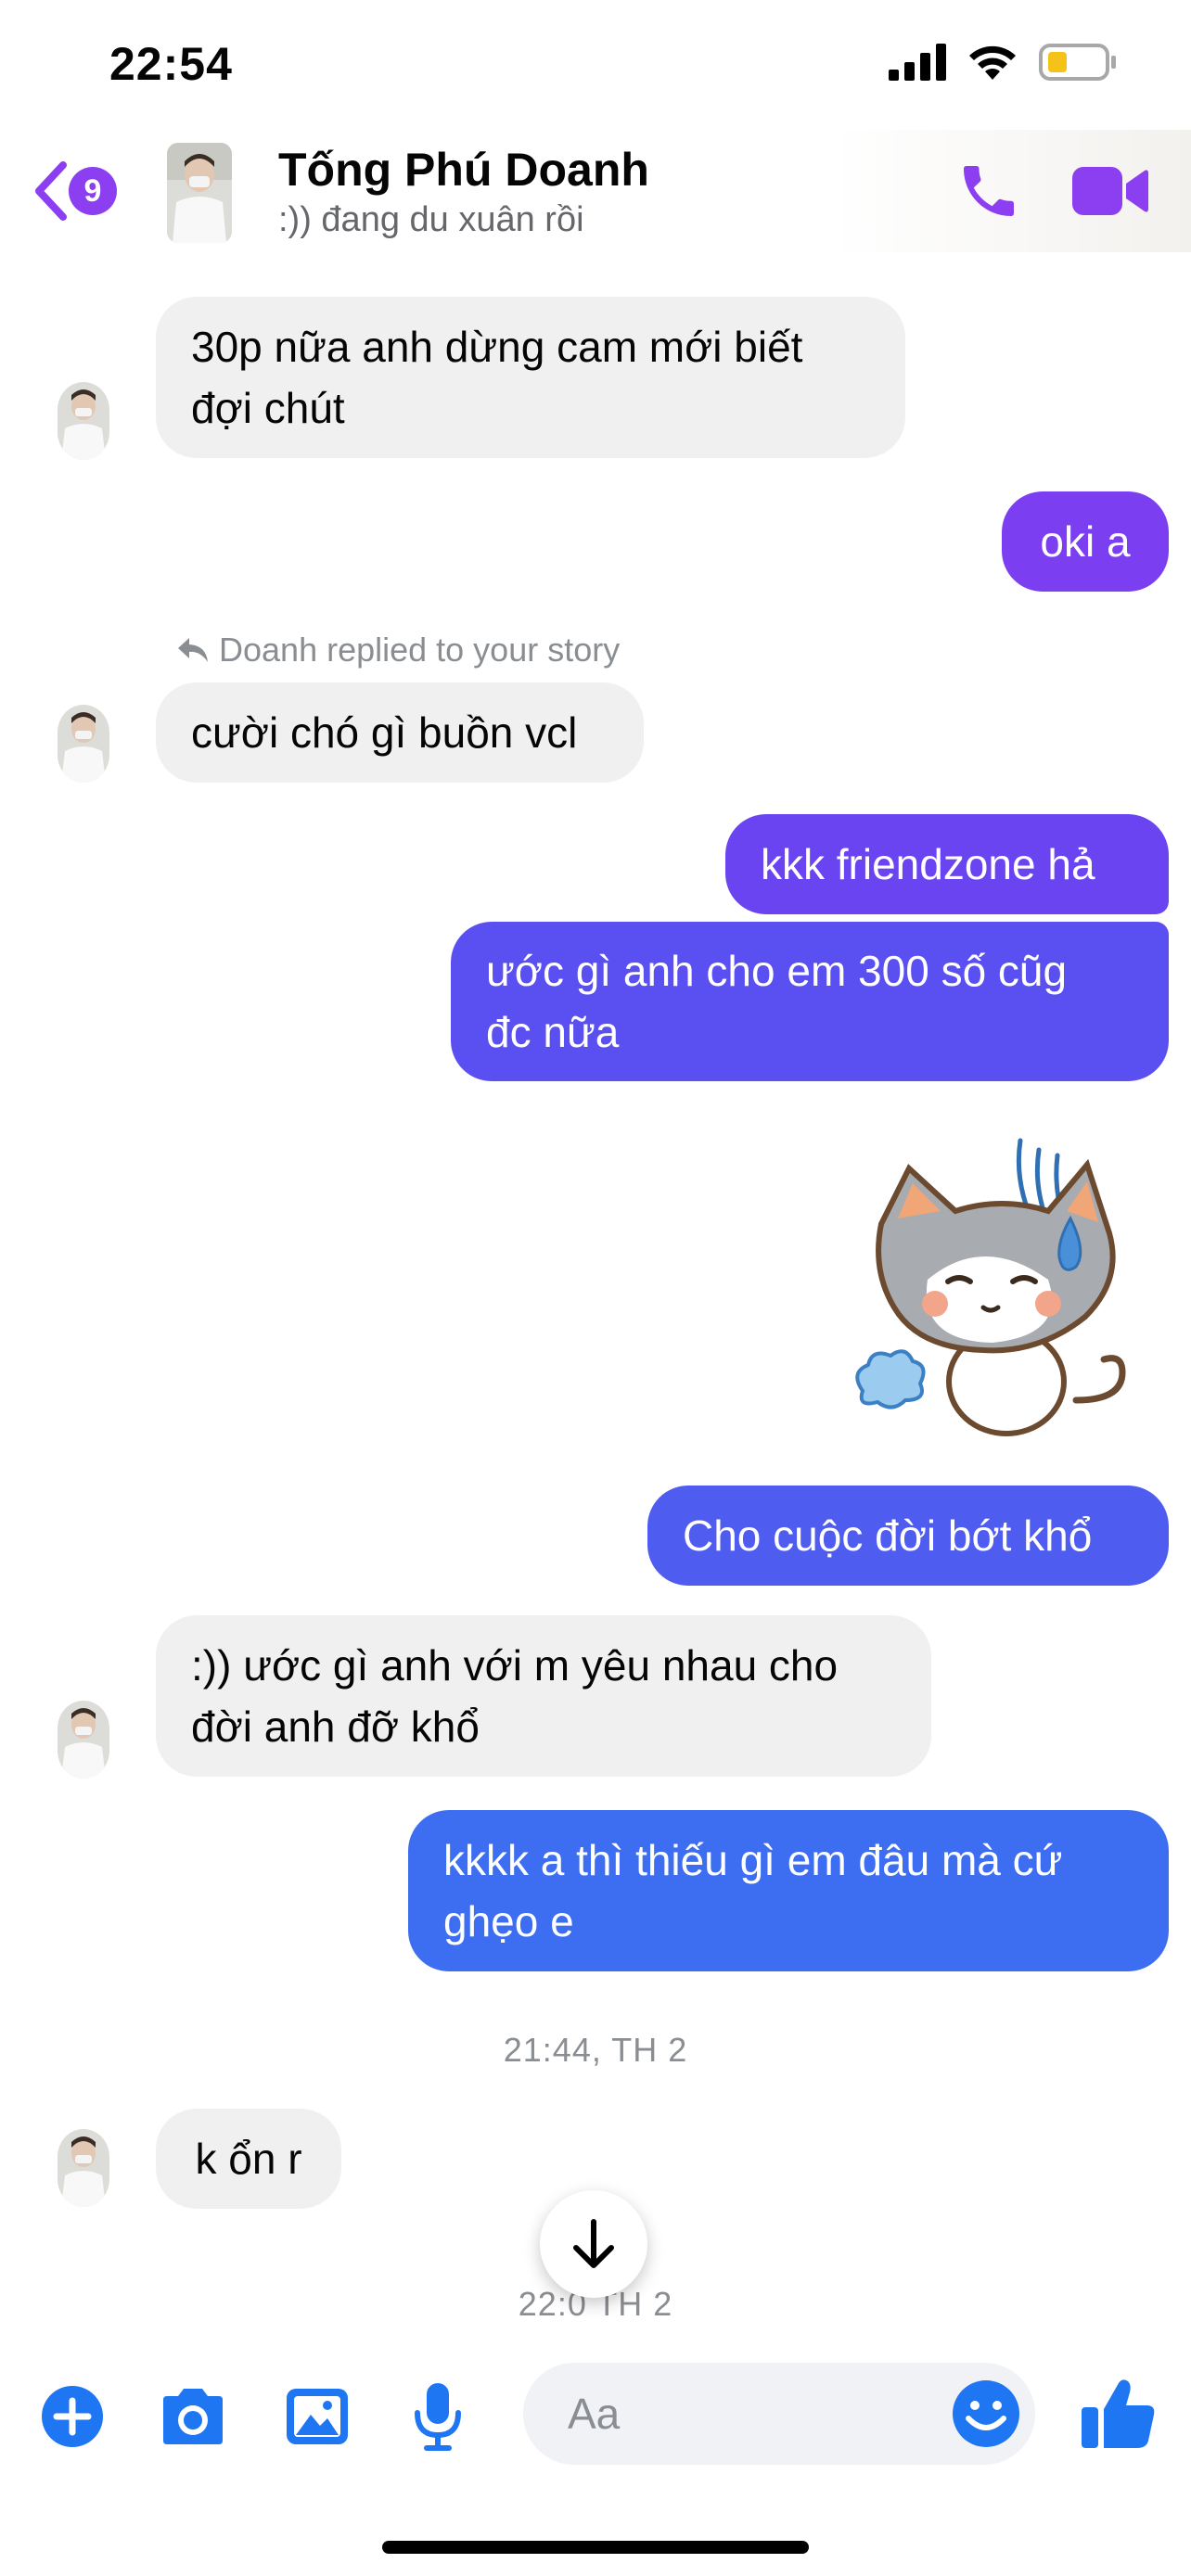 The image size is (1191, 2576). I want to click on reply-note-text: Doanh replied to your story, so click(420, 650).